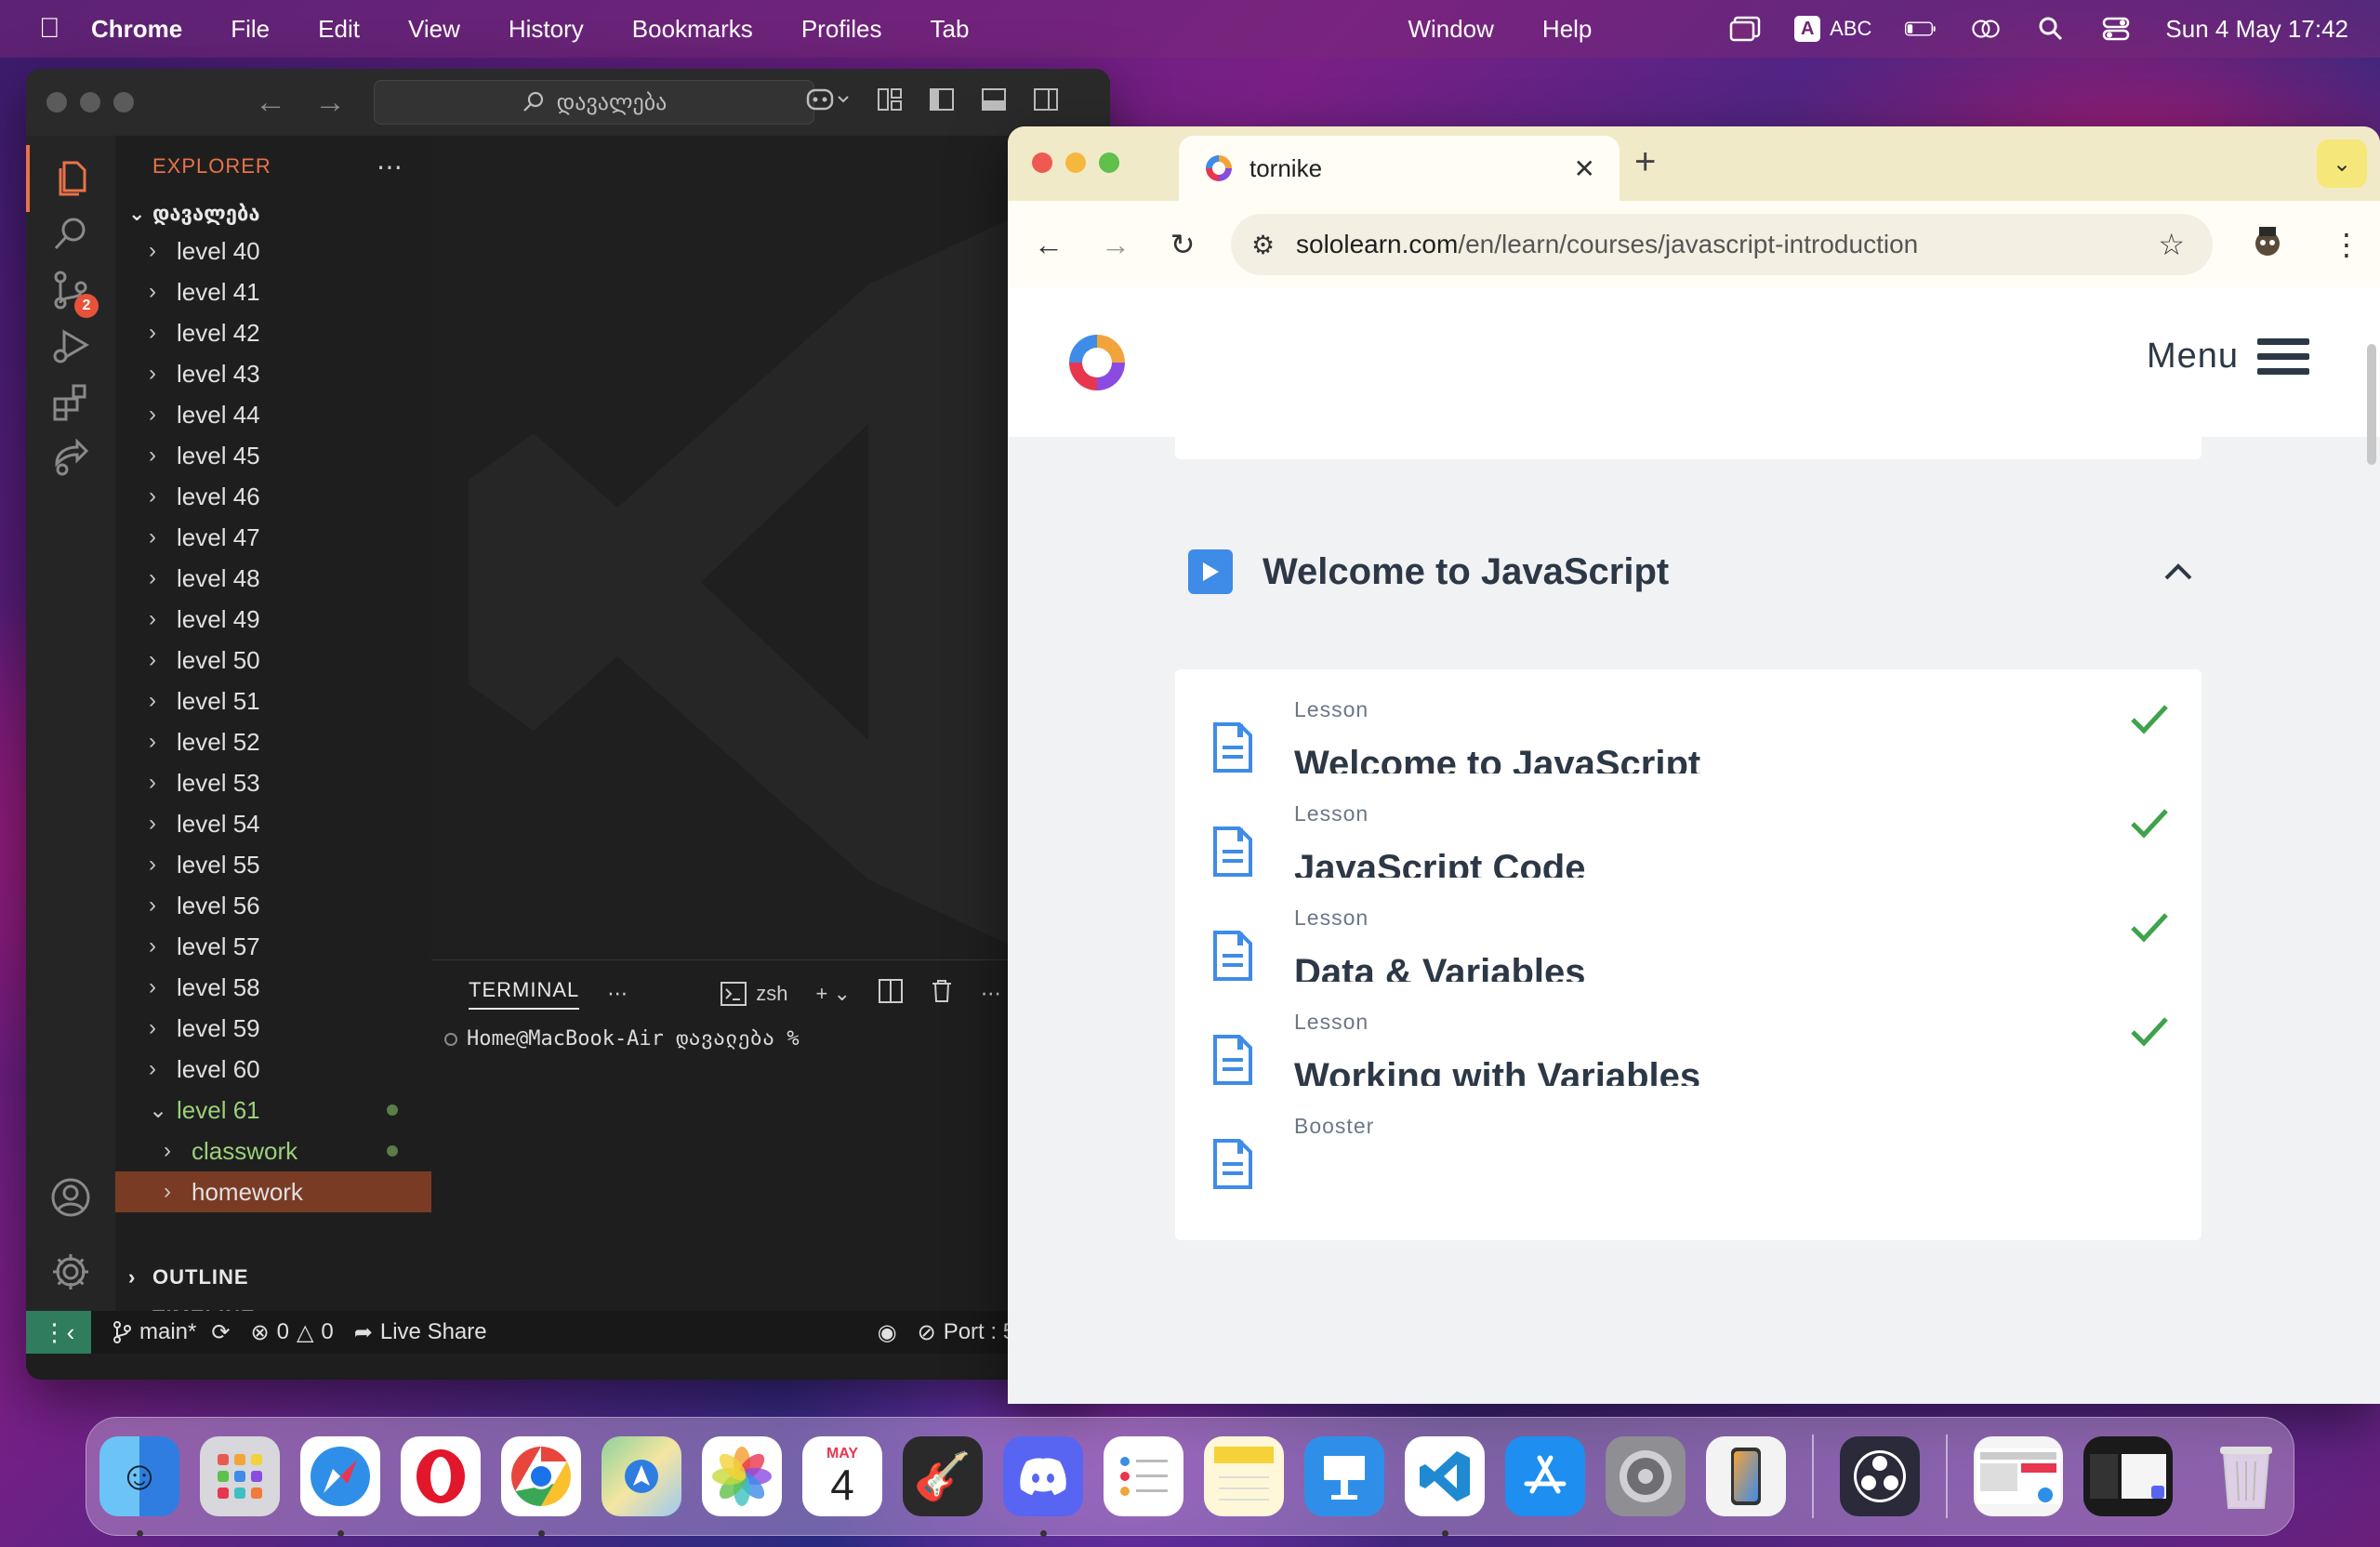 This screenshot has height=1547, width=2380. What do you see at coordinates (1545, 1476) in the screenshot?
I see `dock-app-store` at bounding box center [1545, 1476].